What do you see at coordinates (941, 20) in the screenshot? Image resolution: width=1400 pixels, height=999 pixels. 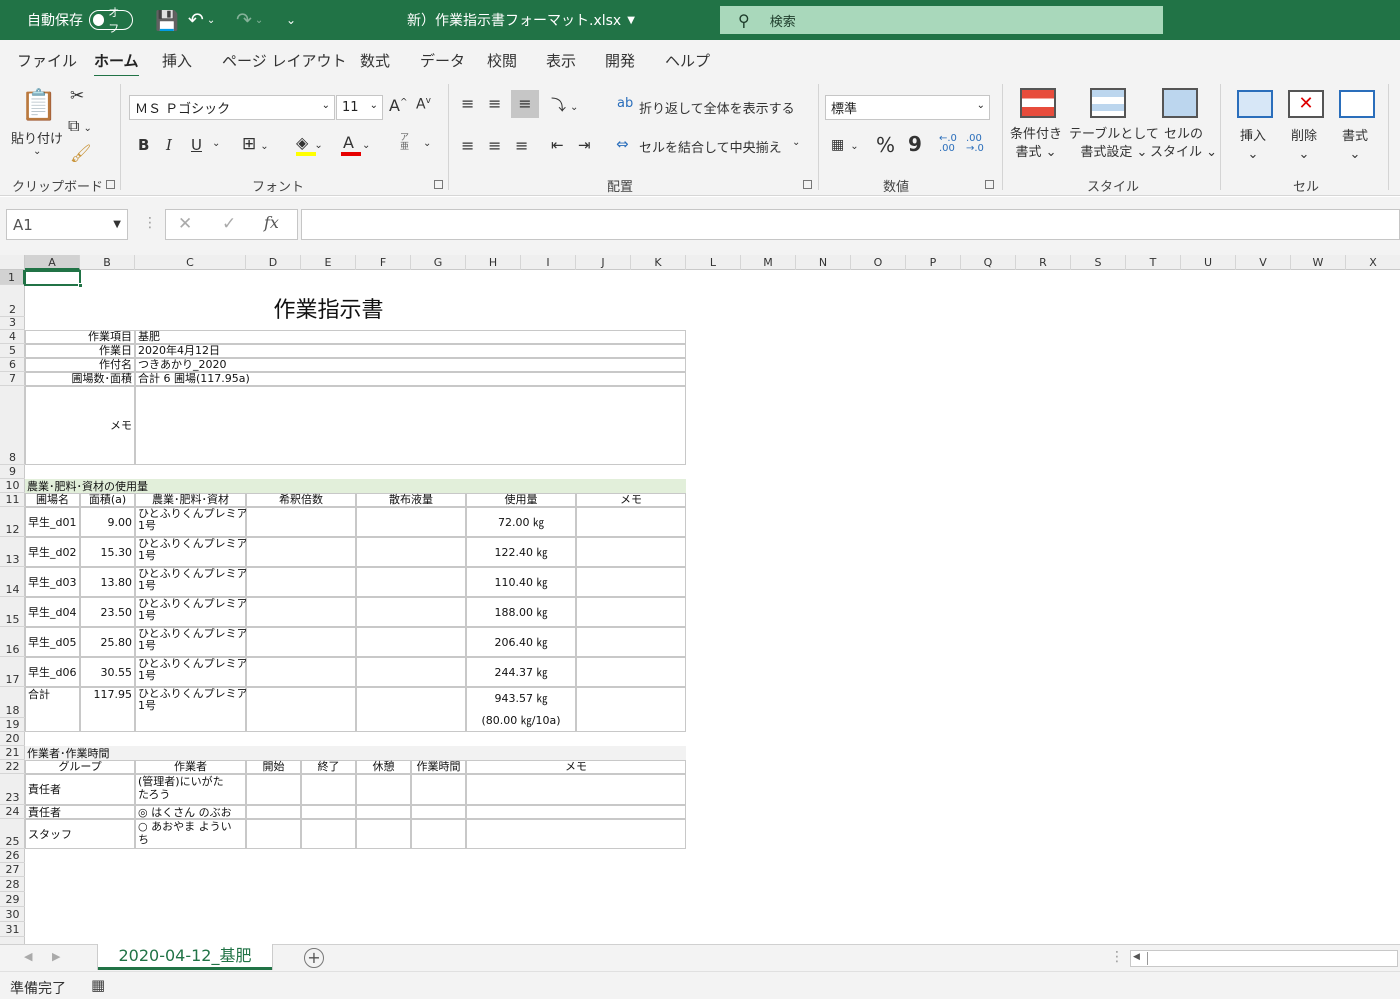 I see `search-input: ⚲ 検索` at bounding box center [941, 20].